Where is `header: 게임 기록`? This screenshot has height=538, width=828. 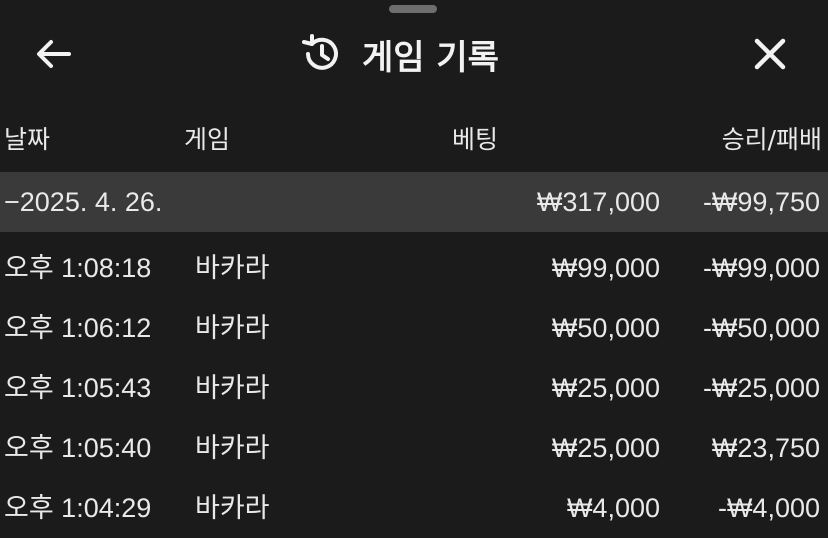
header: 게임 기록 is located at coordinates (414, 54).